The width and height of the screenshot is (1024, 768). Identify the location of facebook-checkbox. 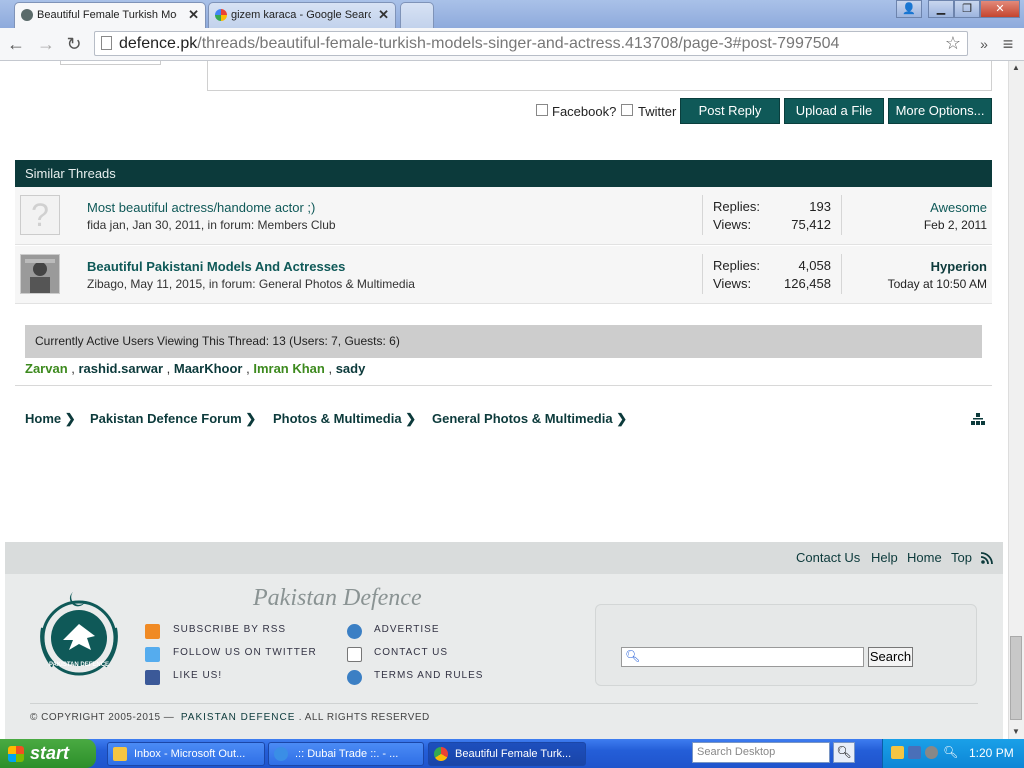
(542, 110).